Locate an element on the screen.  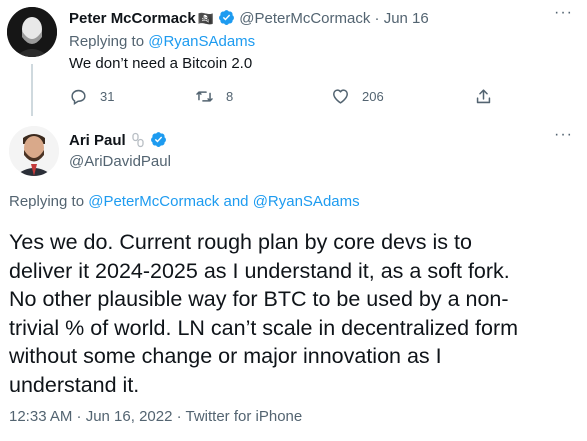
pirate-flag-emoji: 🏴‍☠️ is located at coordinates (205, 18).